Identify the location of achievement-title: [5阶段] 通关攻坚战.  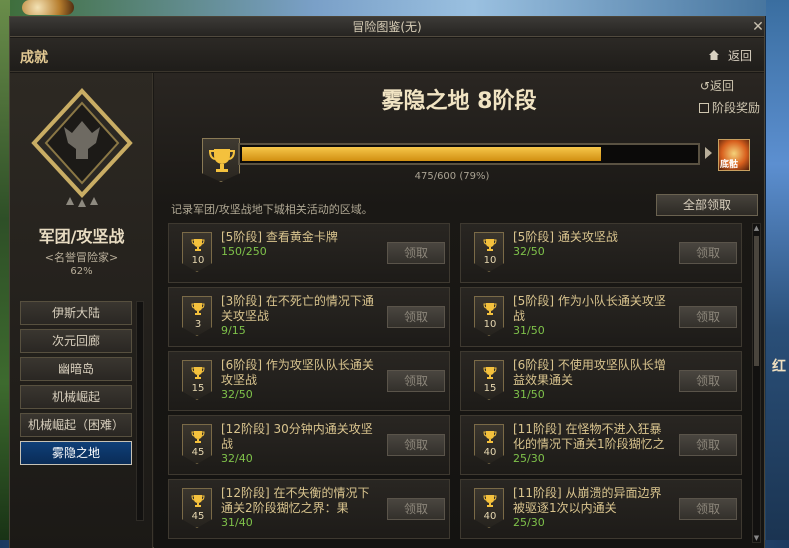
(565, 237).